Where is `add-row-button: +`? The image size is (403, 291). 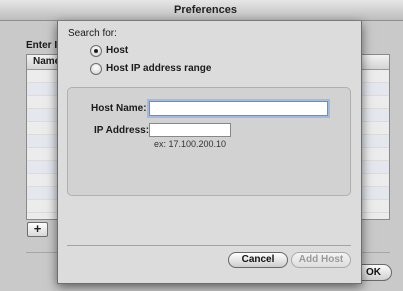 add-row-button: + is located at coordinates (37, 229).